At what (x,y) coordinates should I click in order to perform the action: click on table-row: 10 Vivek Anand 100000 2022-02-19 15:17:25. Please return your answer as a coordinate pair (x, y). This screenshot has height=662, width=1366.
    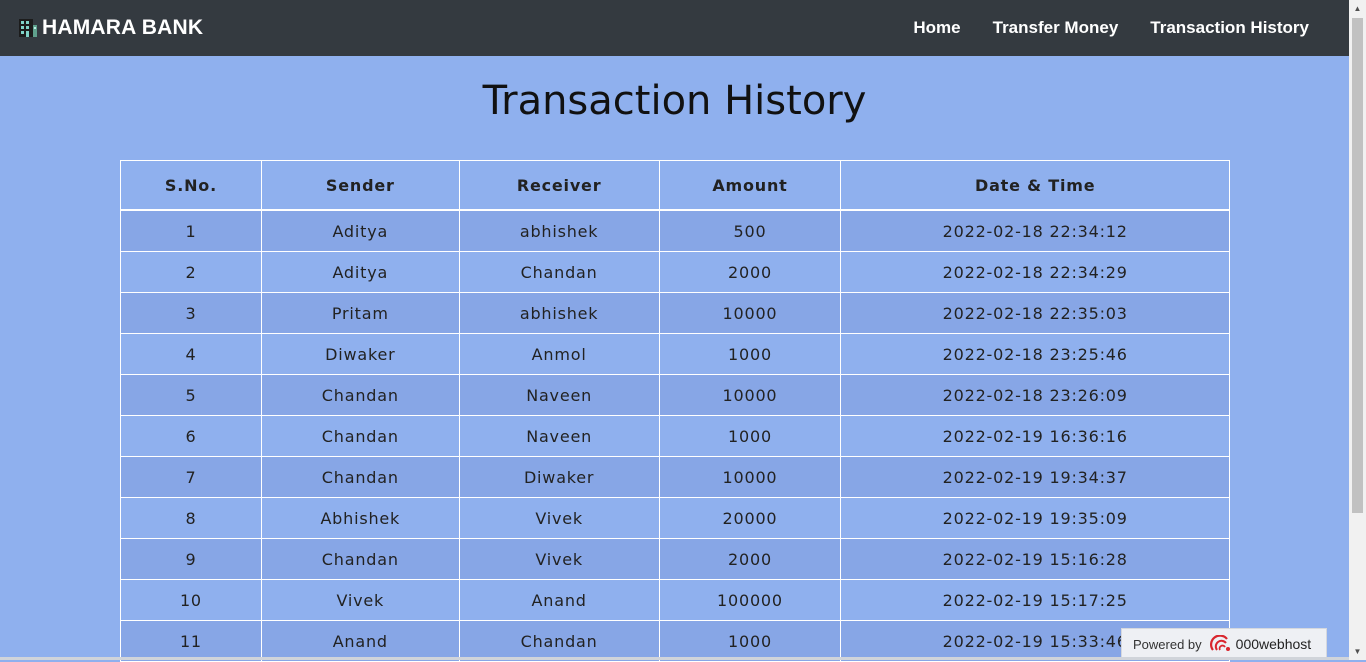
    Looking at the image, I should click on (675, 600).